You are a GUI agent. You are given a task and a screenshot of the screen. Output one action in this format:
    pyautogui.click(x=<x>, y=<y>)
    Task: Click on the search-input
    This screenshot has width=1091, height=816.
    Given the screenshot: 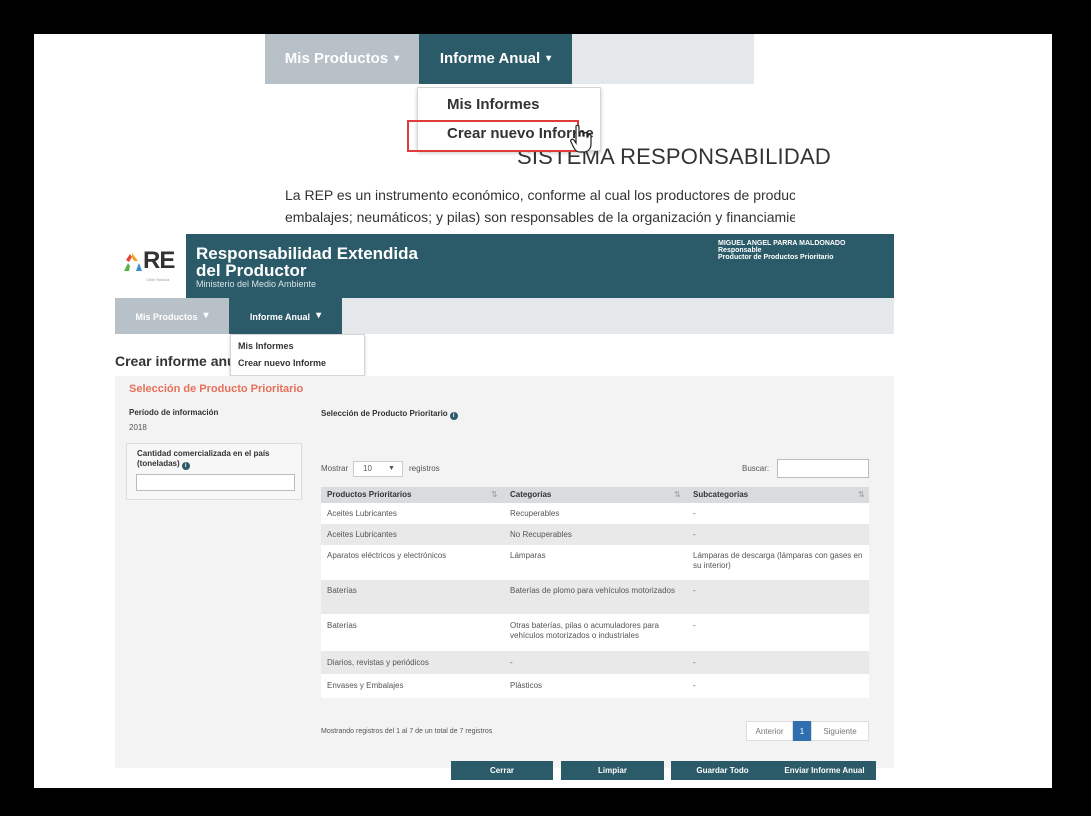 What is the action you would take?
    pyautogui.click(x=823, y=468)
    